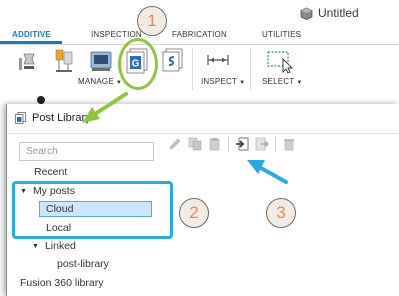 The width and height of the screenshot is (399, 296). What do you see at coordinates (267, 172) in the screenshot?
I see `blue-arrow` at bounding box center [267, 172].